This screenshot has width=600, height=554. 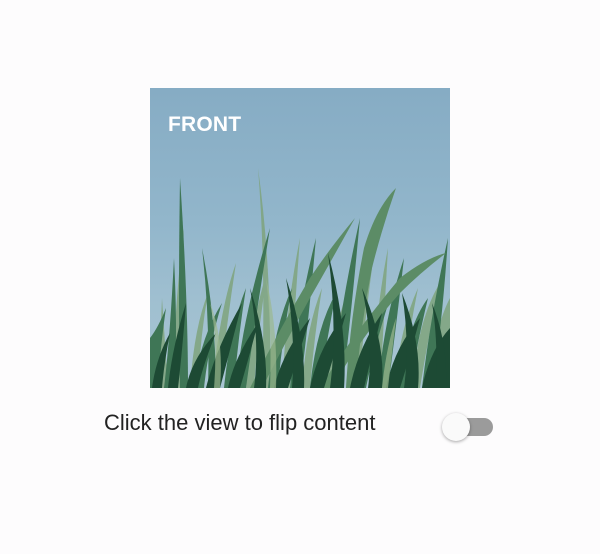 I want to click on card-side-label: FRONT, so click(x=205, y=124).